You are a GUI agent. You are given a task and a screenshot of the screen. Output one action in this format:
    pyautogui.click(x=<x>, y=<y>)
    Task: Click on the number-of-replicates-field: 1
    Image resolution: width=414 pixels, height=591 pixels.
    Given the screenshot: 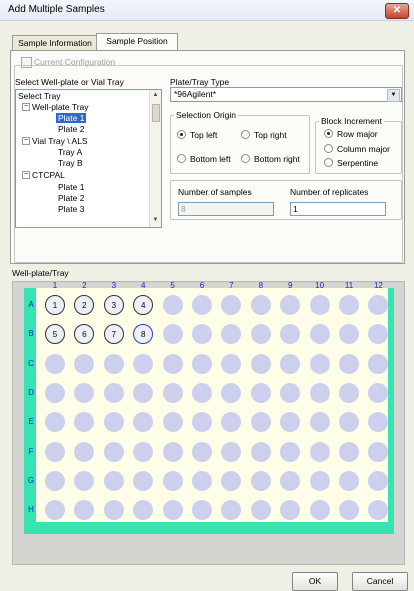 What is the action you would take?
    pyautogui.click(x=338, y=209)
    